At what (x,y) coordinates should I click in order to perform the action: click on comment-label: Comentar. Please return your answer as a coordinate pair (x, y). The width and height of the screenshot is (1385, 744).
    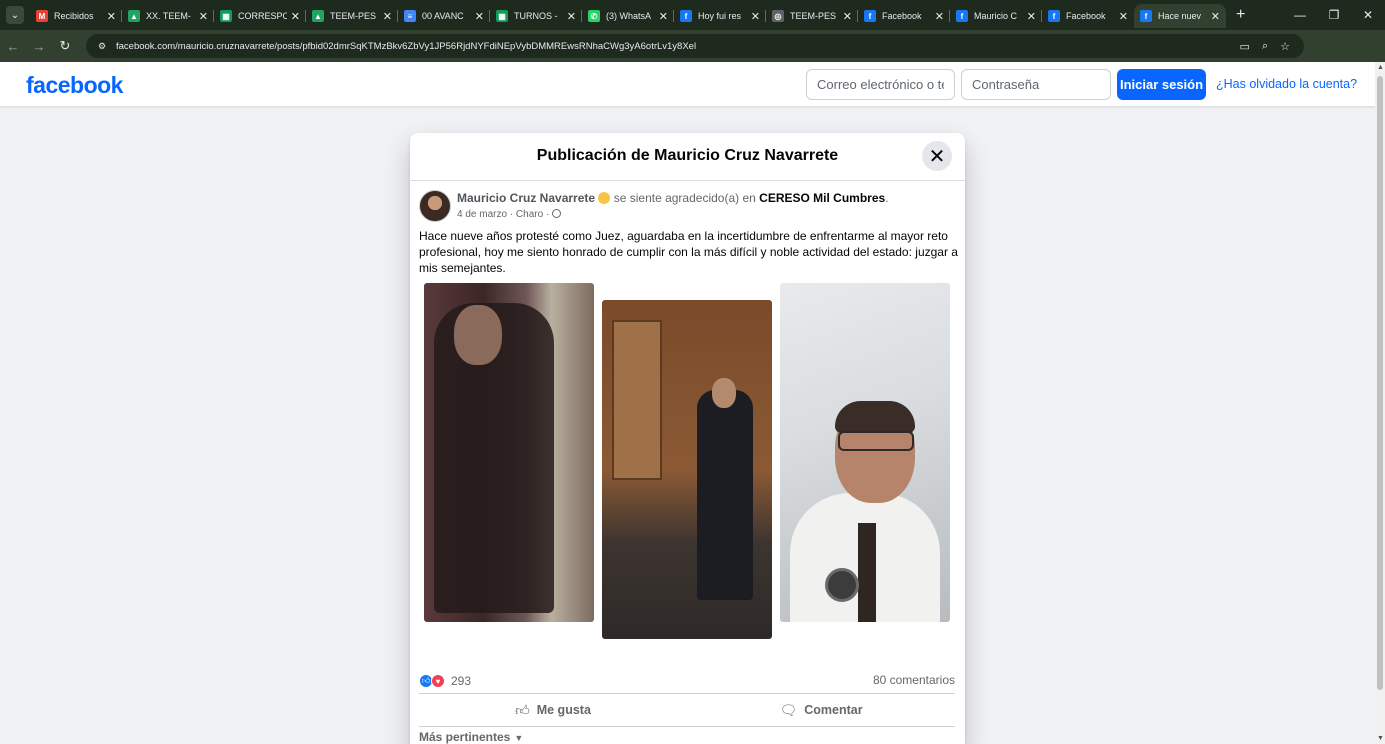
    Looking at the image, I should click on (833, 710).